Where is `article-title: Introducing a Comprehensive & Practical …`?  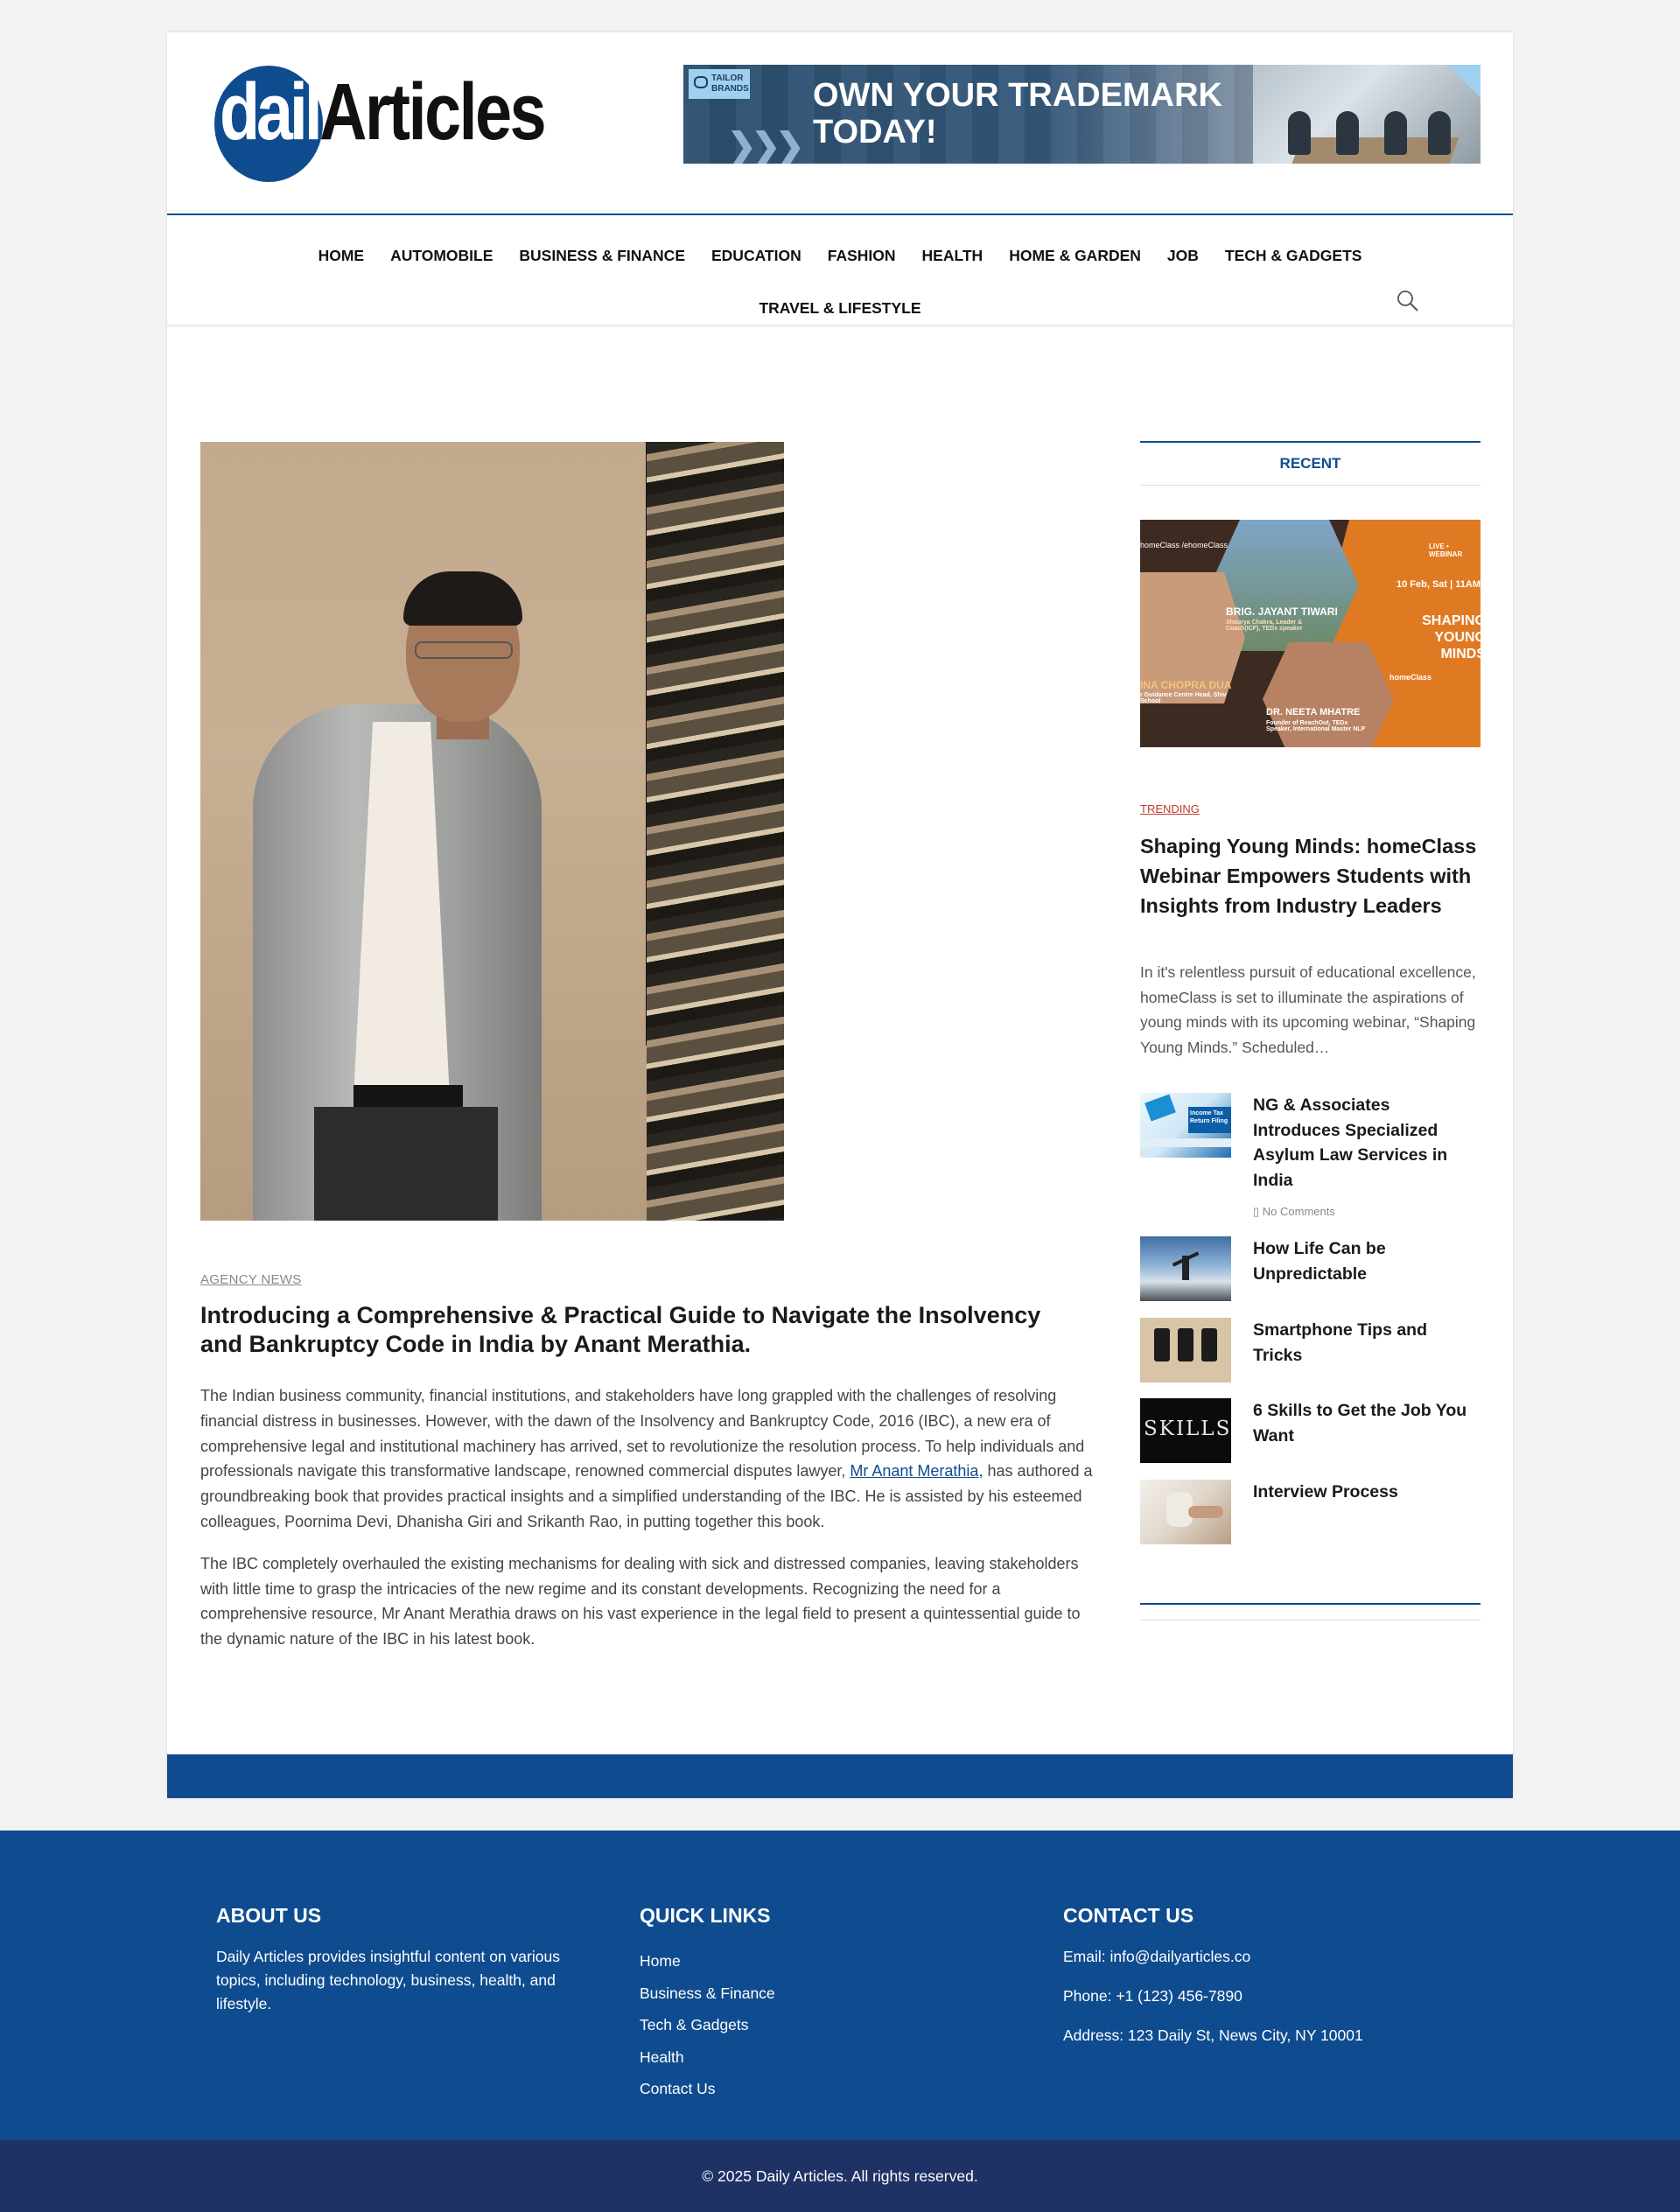 article-title: Introducing a Comprehensive & Practical … is located at coordinates (620, 1329).